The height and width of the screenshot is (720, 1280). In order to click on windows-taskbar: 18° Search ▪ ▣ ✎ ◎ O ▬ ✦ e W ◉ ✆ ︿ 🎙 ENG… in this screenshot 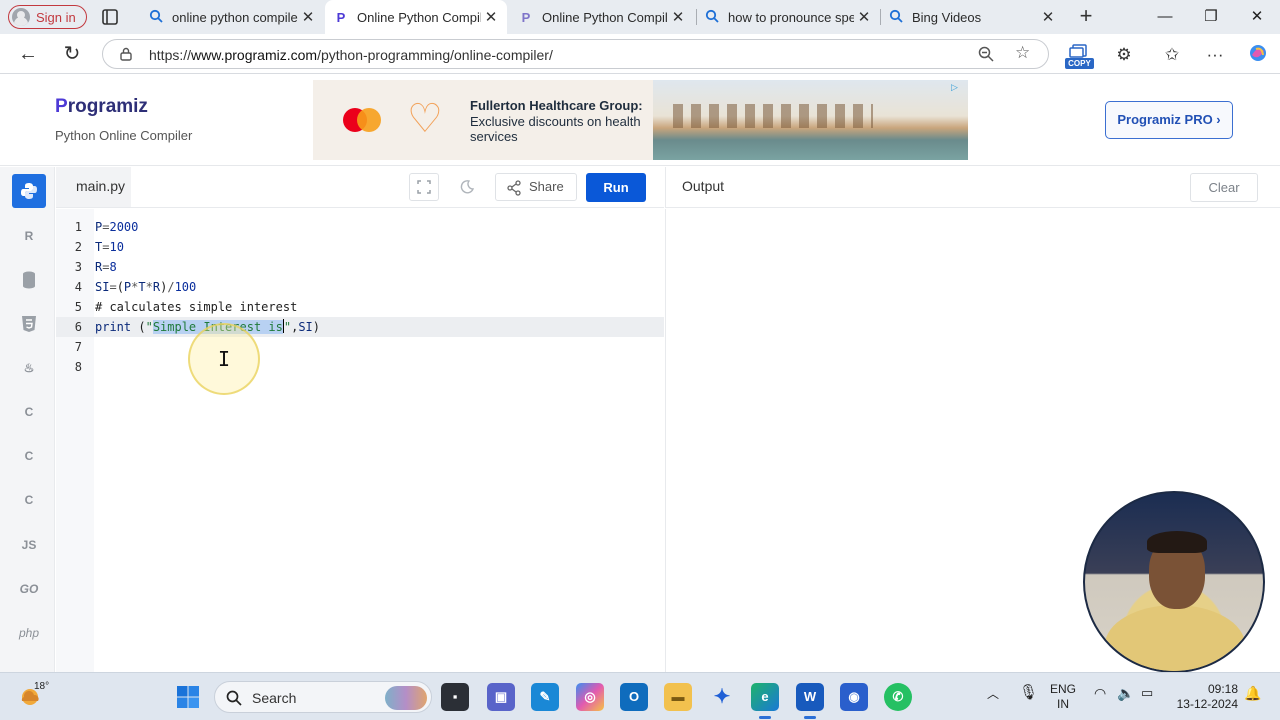, I will do `click(640, 696)`.